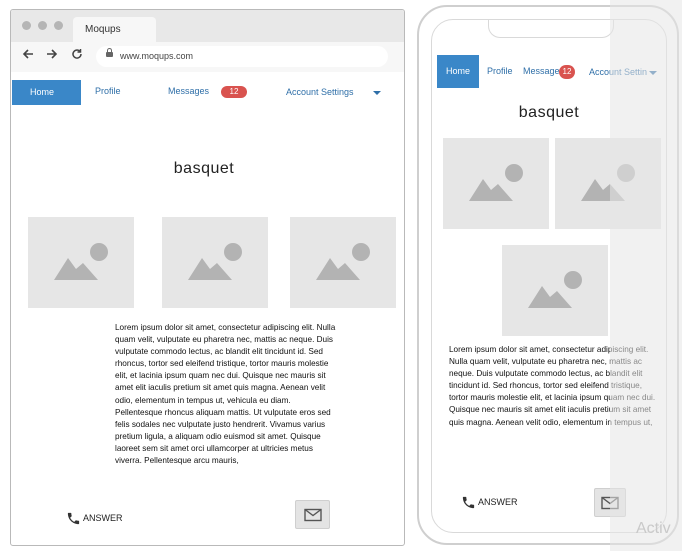  I want to click on browser-address-bar: www.moqups.com, so click(207, 57).